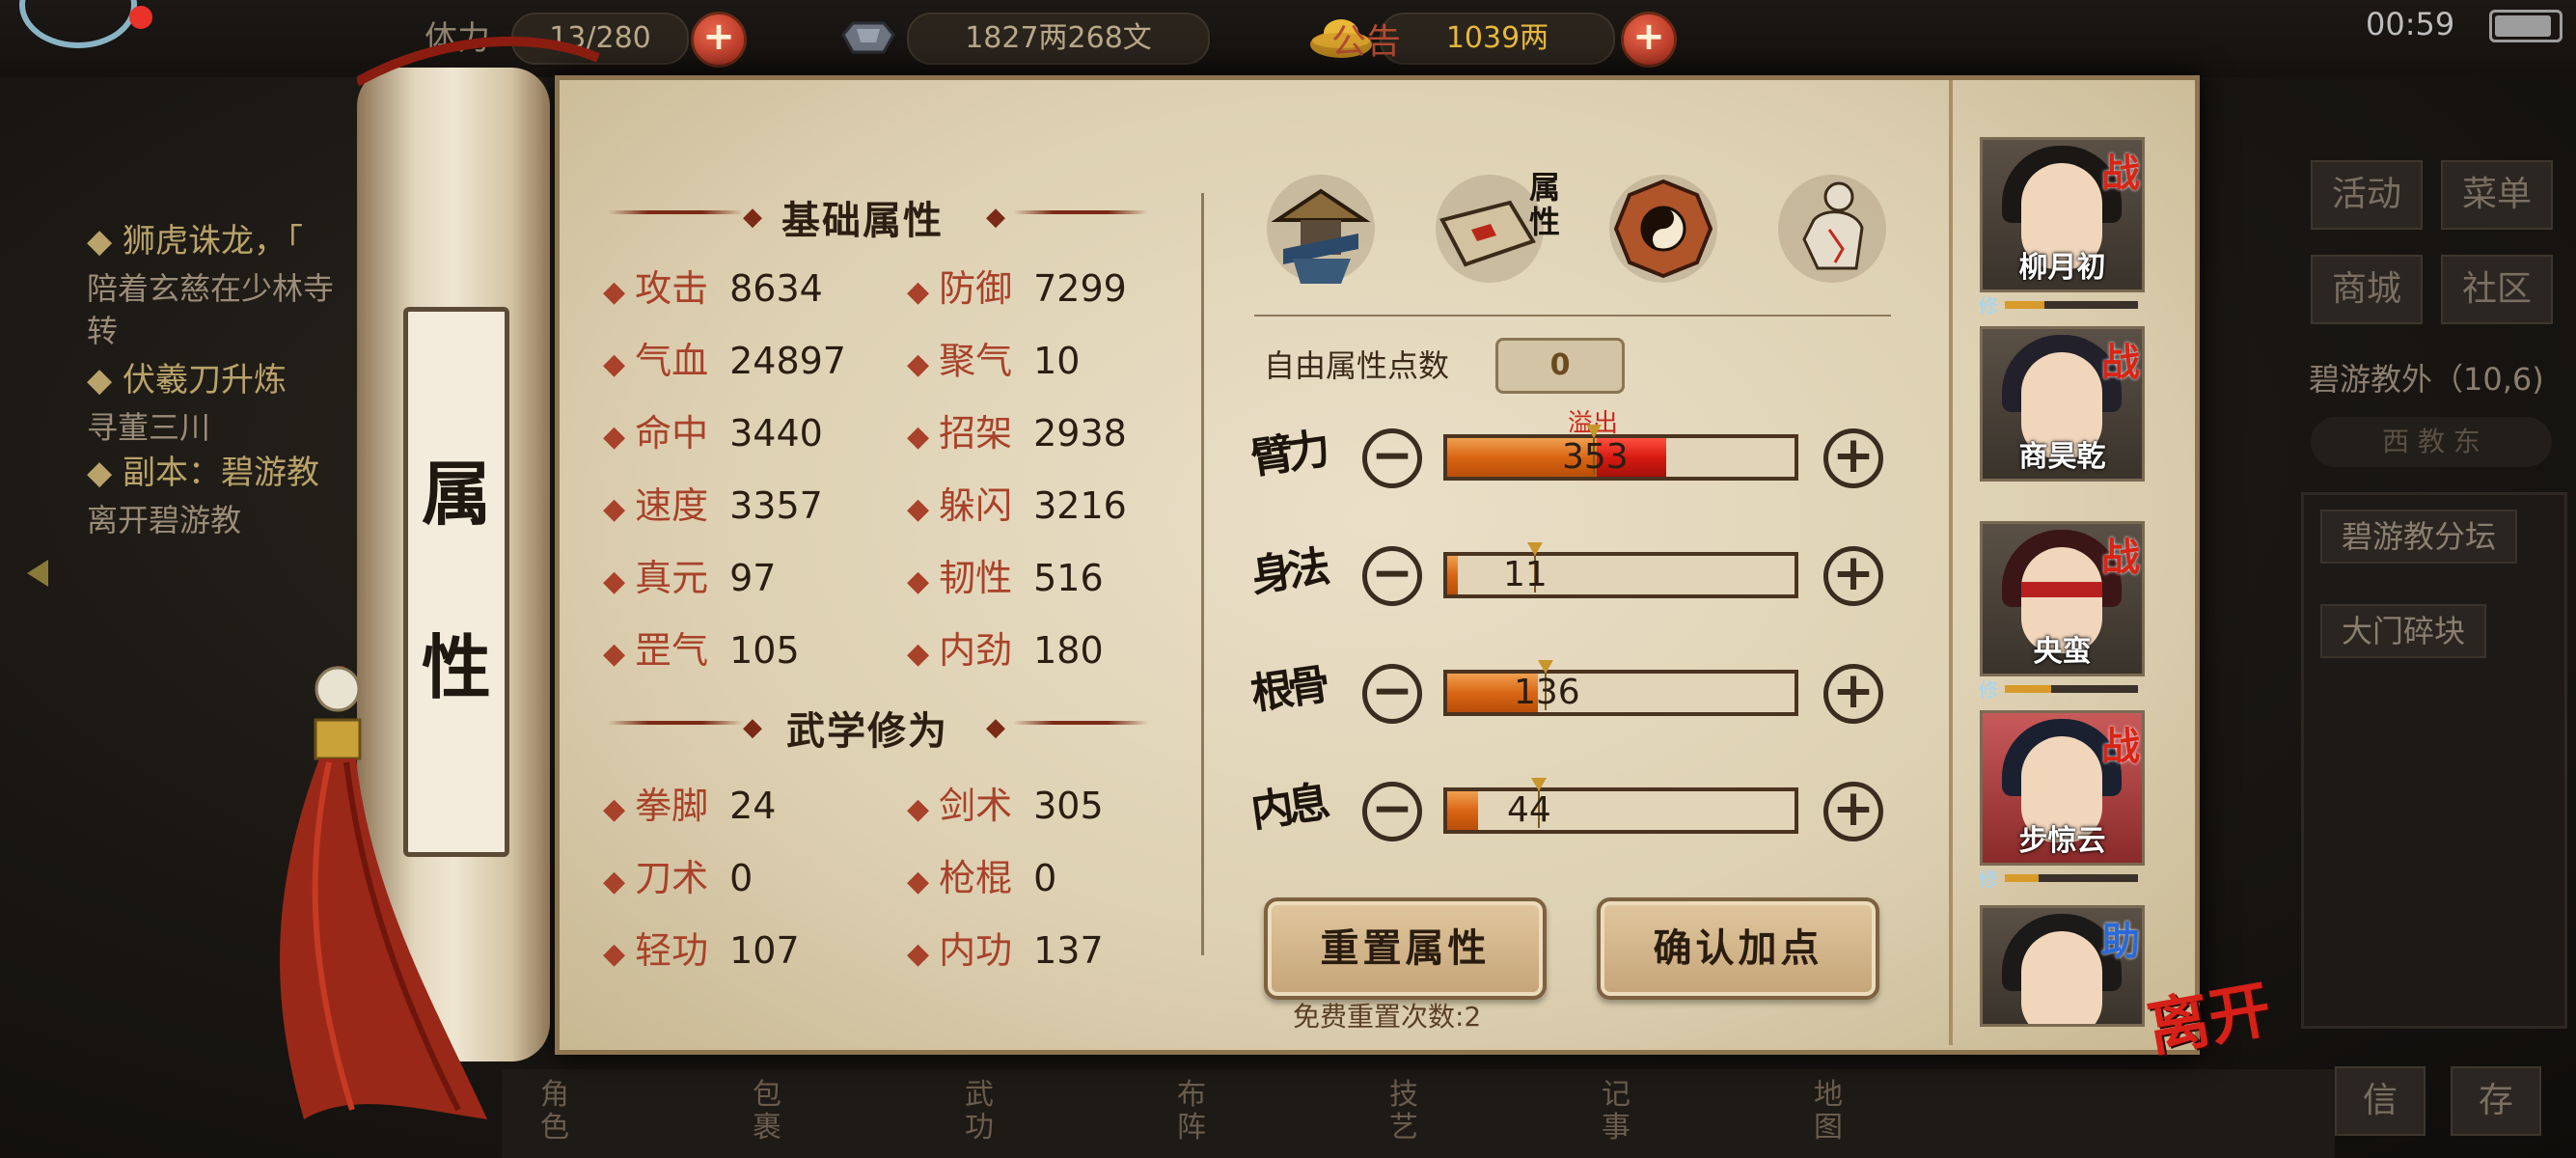  What do you see at coordinates (1649, 40) in the screenshot?
I see `add-gold-button: +` at bounding box center [1649, 40].